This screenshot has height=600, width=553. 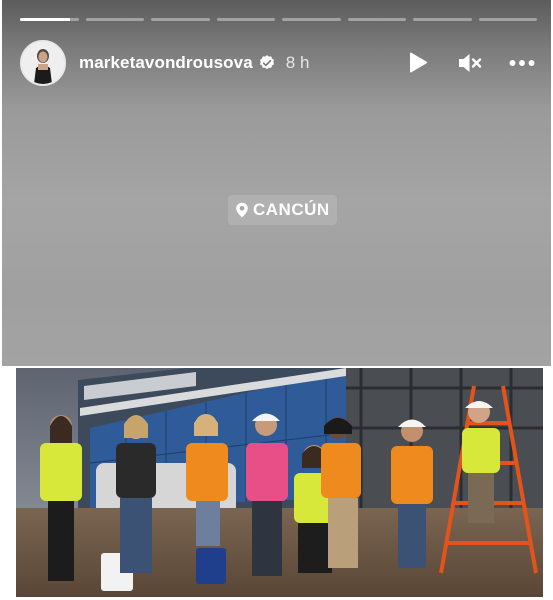 I want to click on username: marketavondrousova, so click(x=166, y=63).